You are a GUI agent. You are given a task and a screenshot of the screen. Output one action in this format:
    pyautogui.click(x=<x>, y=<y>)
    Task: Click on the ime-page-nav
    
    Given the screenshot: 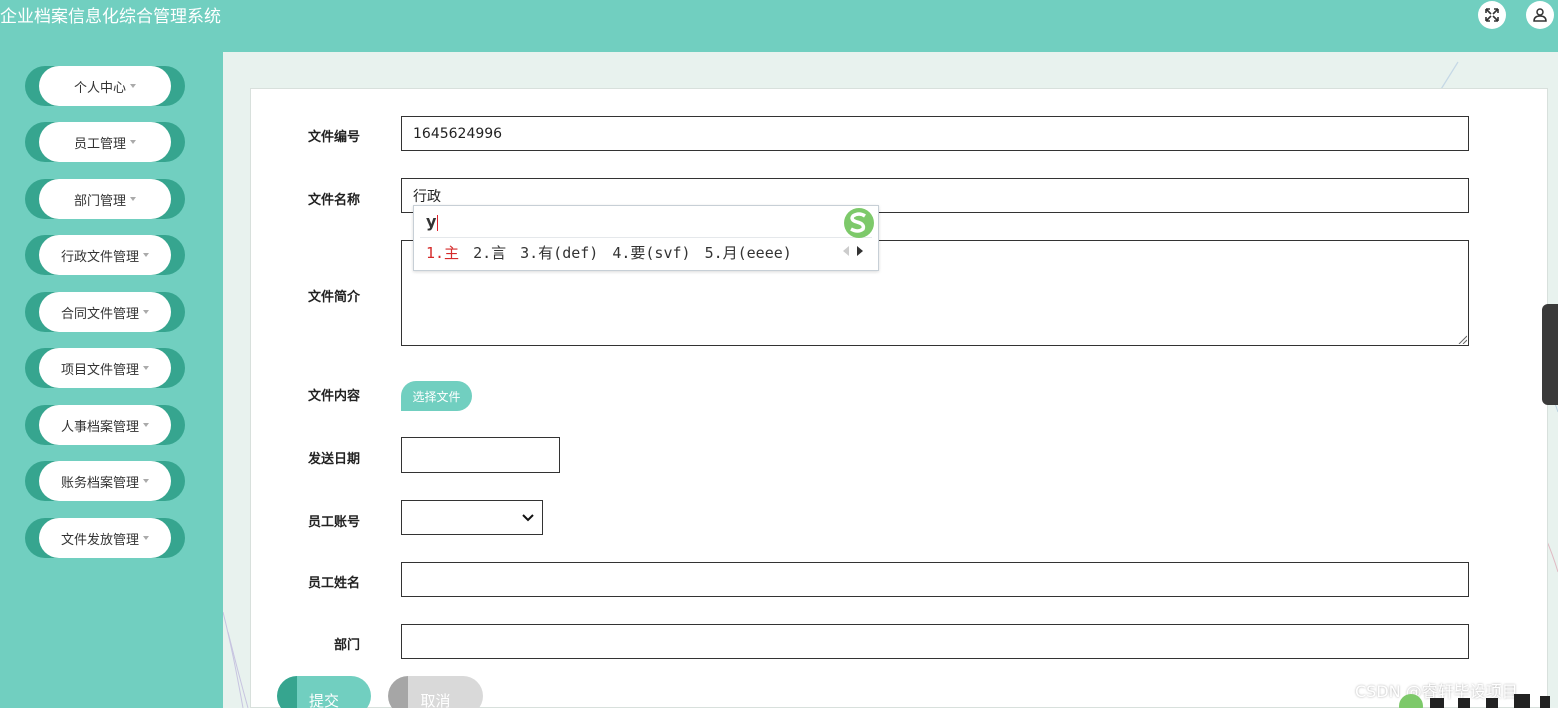 What is the action you would take?
    pyautogui.click(x=853, y=251)
    